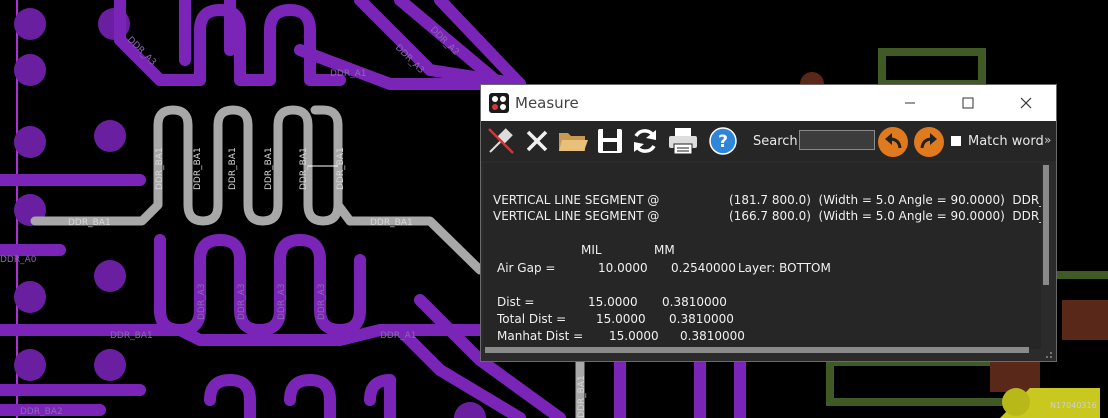 The width and height of the screenshot is (1108, 418). I want to click on net-label: DDR_BA2, so click(41, 412).